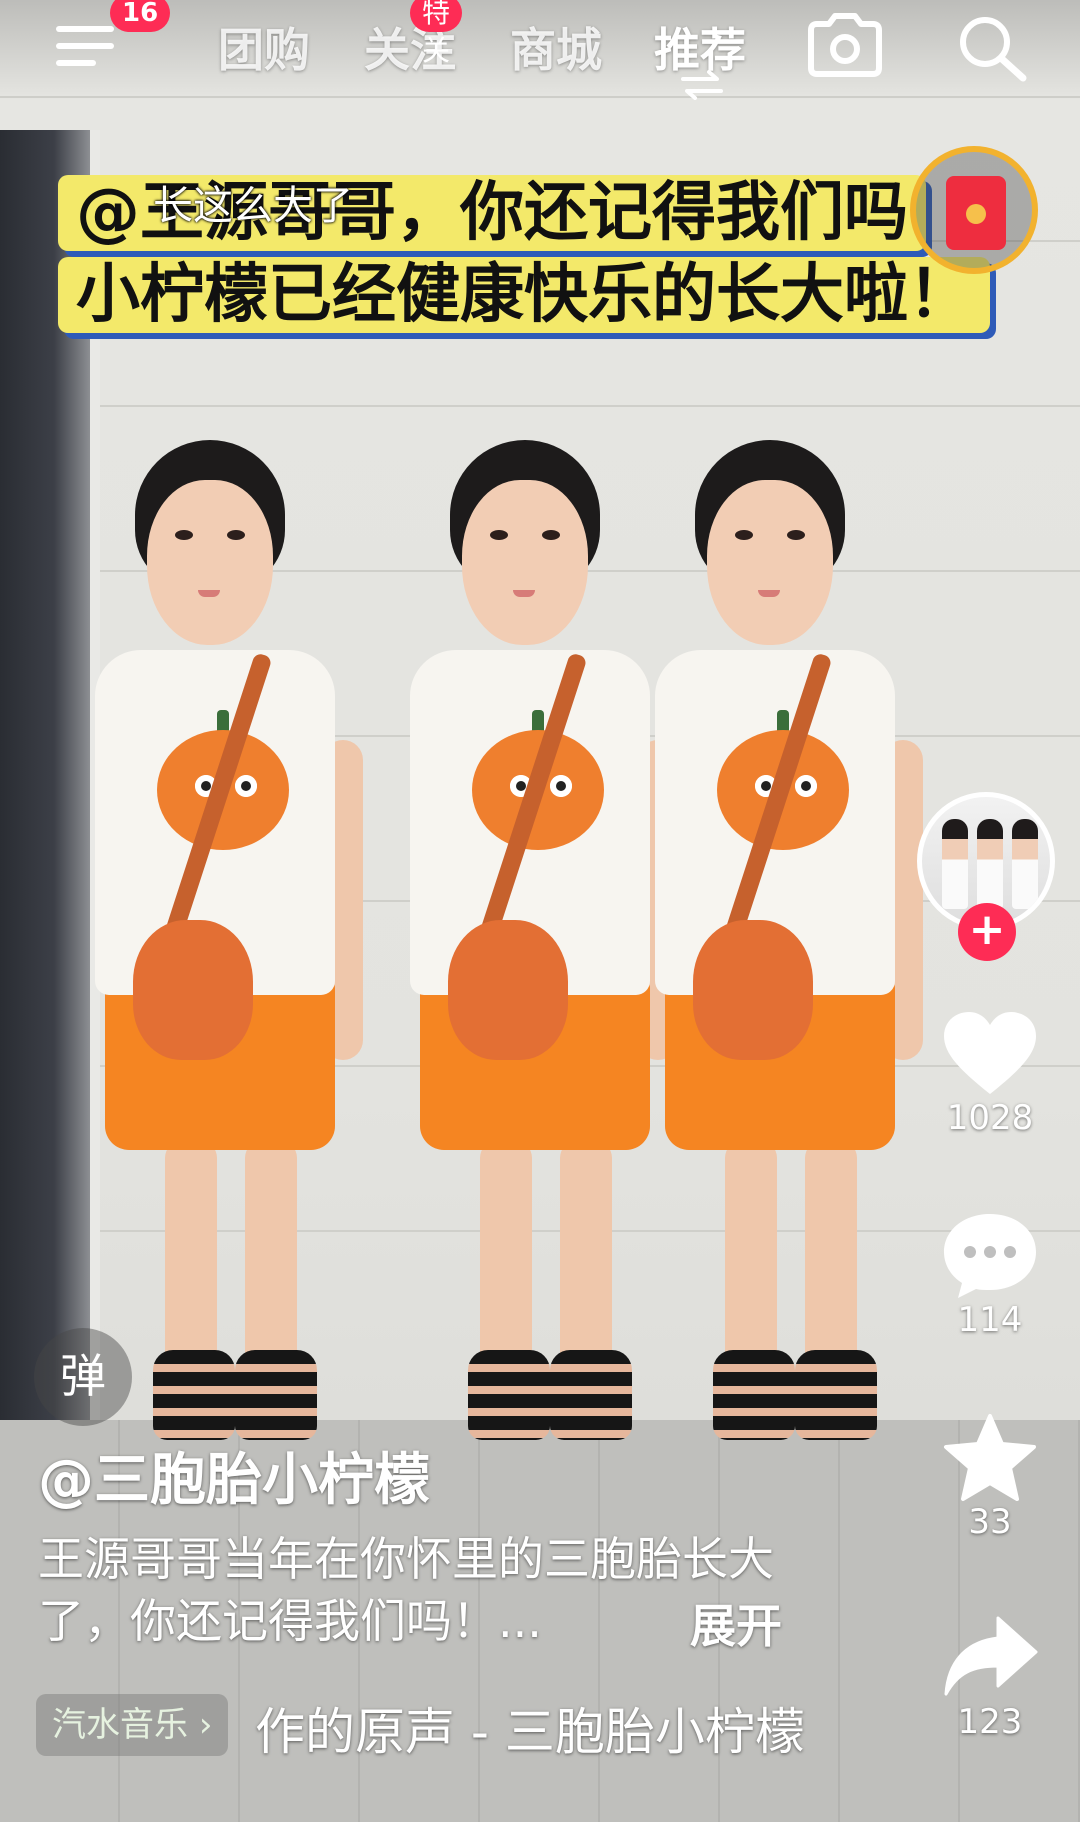 The image size is (1080, 1822). What do you see at coordinates (556, 47) in the screenshot?
I see `tab-mall: 商城` at bounding box center [556, 47].